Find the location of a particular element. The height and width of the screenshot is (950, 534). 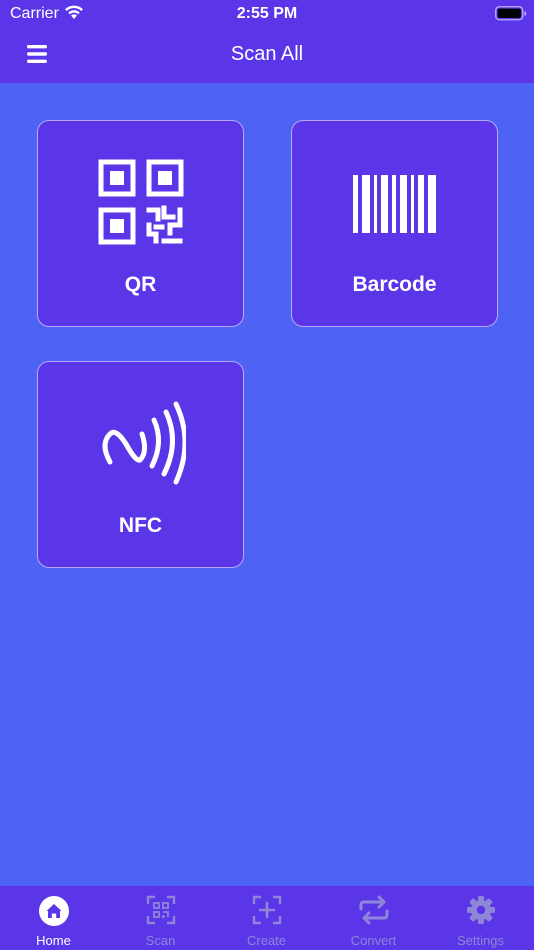

tab-scan: Scan is located at coordinates (160, 918).